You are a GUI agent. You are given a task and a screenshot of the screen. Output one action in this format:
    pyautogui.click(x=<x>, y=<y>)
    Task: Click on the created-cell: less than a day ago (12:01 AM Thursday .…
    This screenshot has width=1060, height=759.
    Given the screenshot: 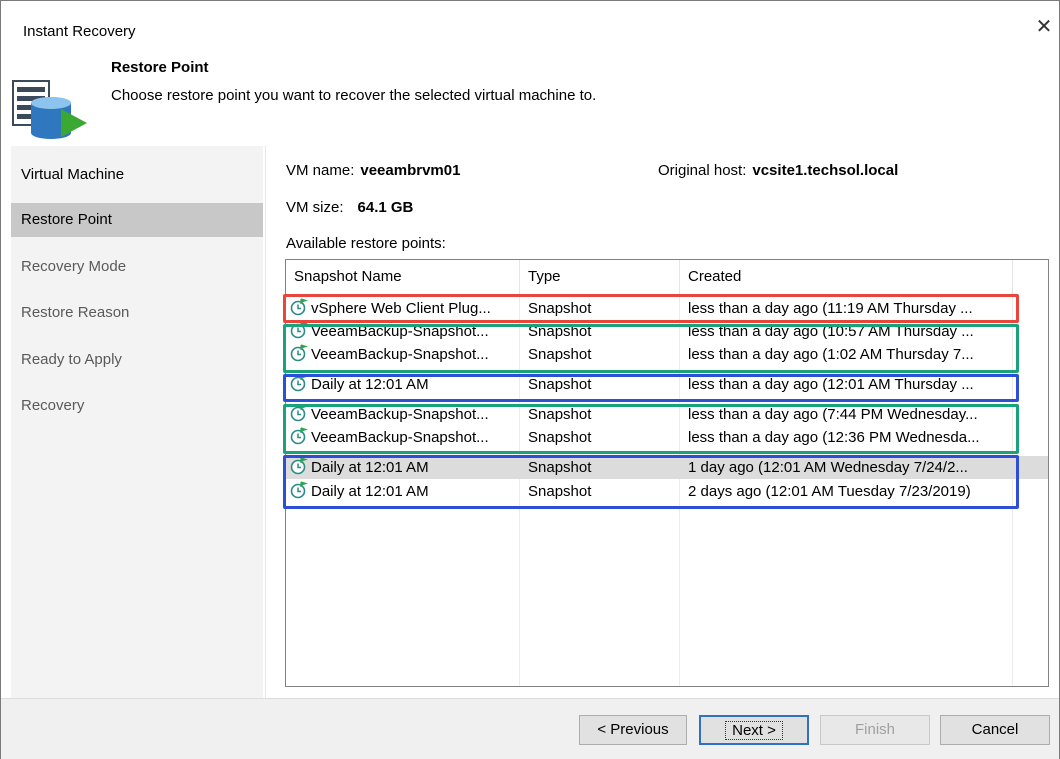 What is the action you would take?
    pyautogui.click(x=831, y=384)
    